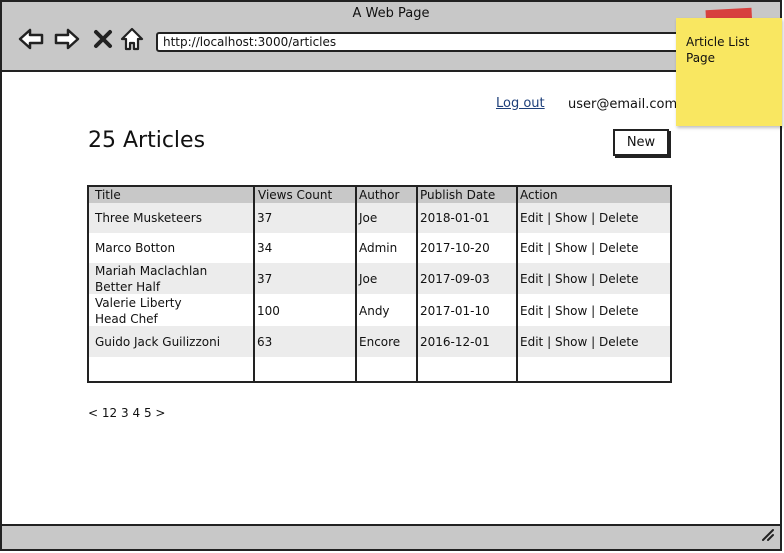  What do you see at coordinates (379, 195) in the screenshot?
I see `column-header-author: Author` at bounding box center [379, 195].